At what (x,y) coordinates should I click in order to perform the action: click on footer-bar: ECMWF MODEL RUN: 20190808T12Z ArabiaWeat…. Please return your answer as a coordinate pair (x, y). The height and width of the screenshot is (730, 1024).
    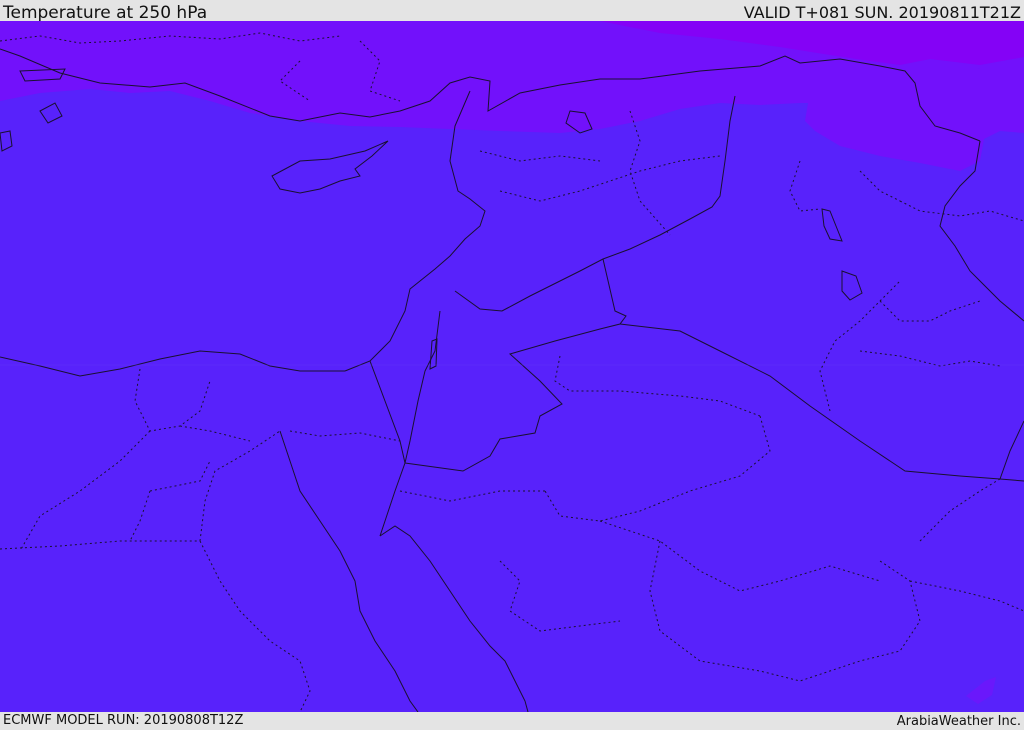
    Looking at the image, I should click on (512, 720).